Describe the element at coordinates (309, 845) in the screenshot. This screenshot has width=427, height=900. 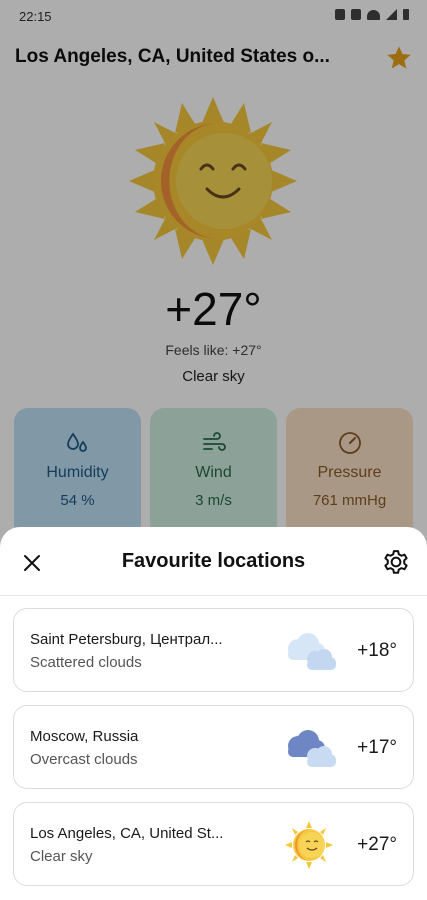
I see `sun-icon` at that location.